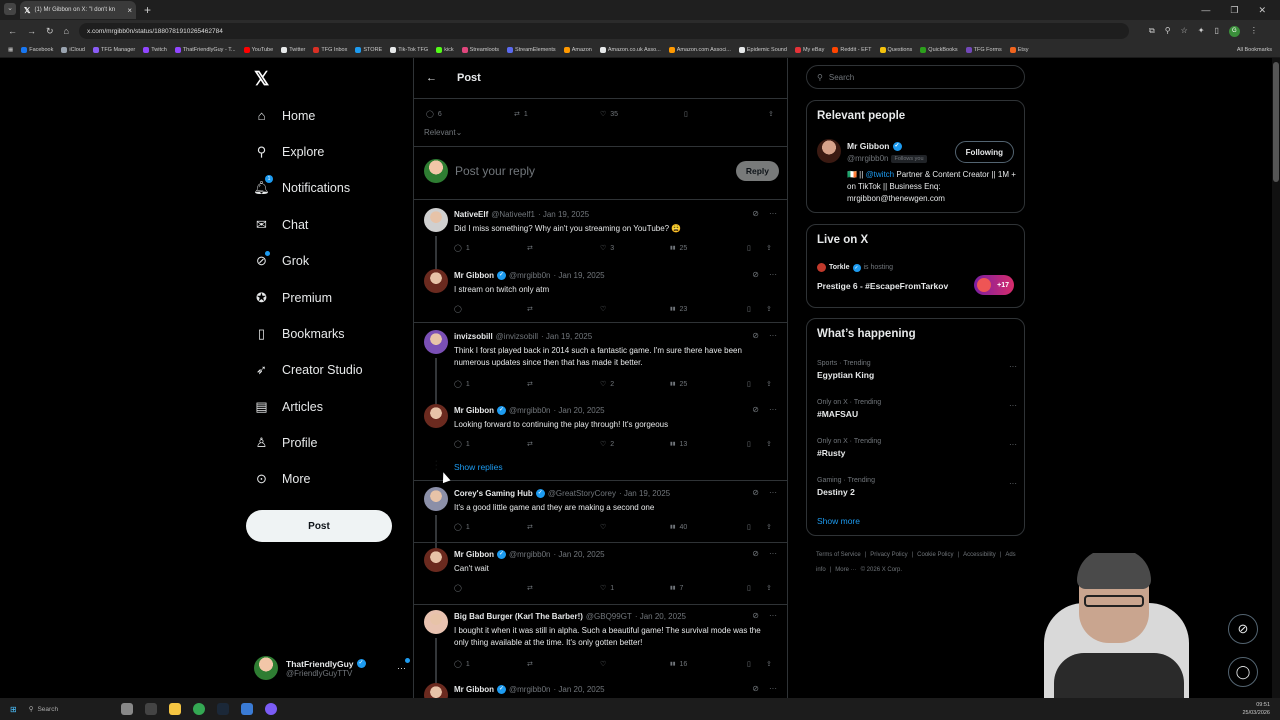 Image resolution: width=1280 pixels, height=720 pixels. What do you see at coordinates (281, 259) in the screenshot?
I see `nav-item-grok: ⊘ Grok` at bounding box center [281, 259].